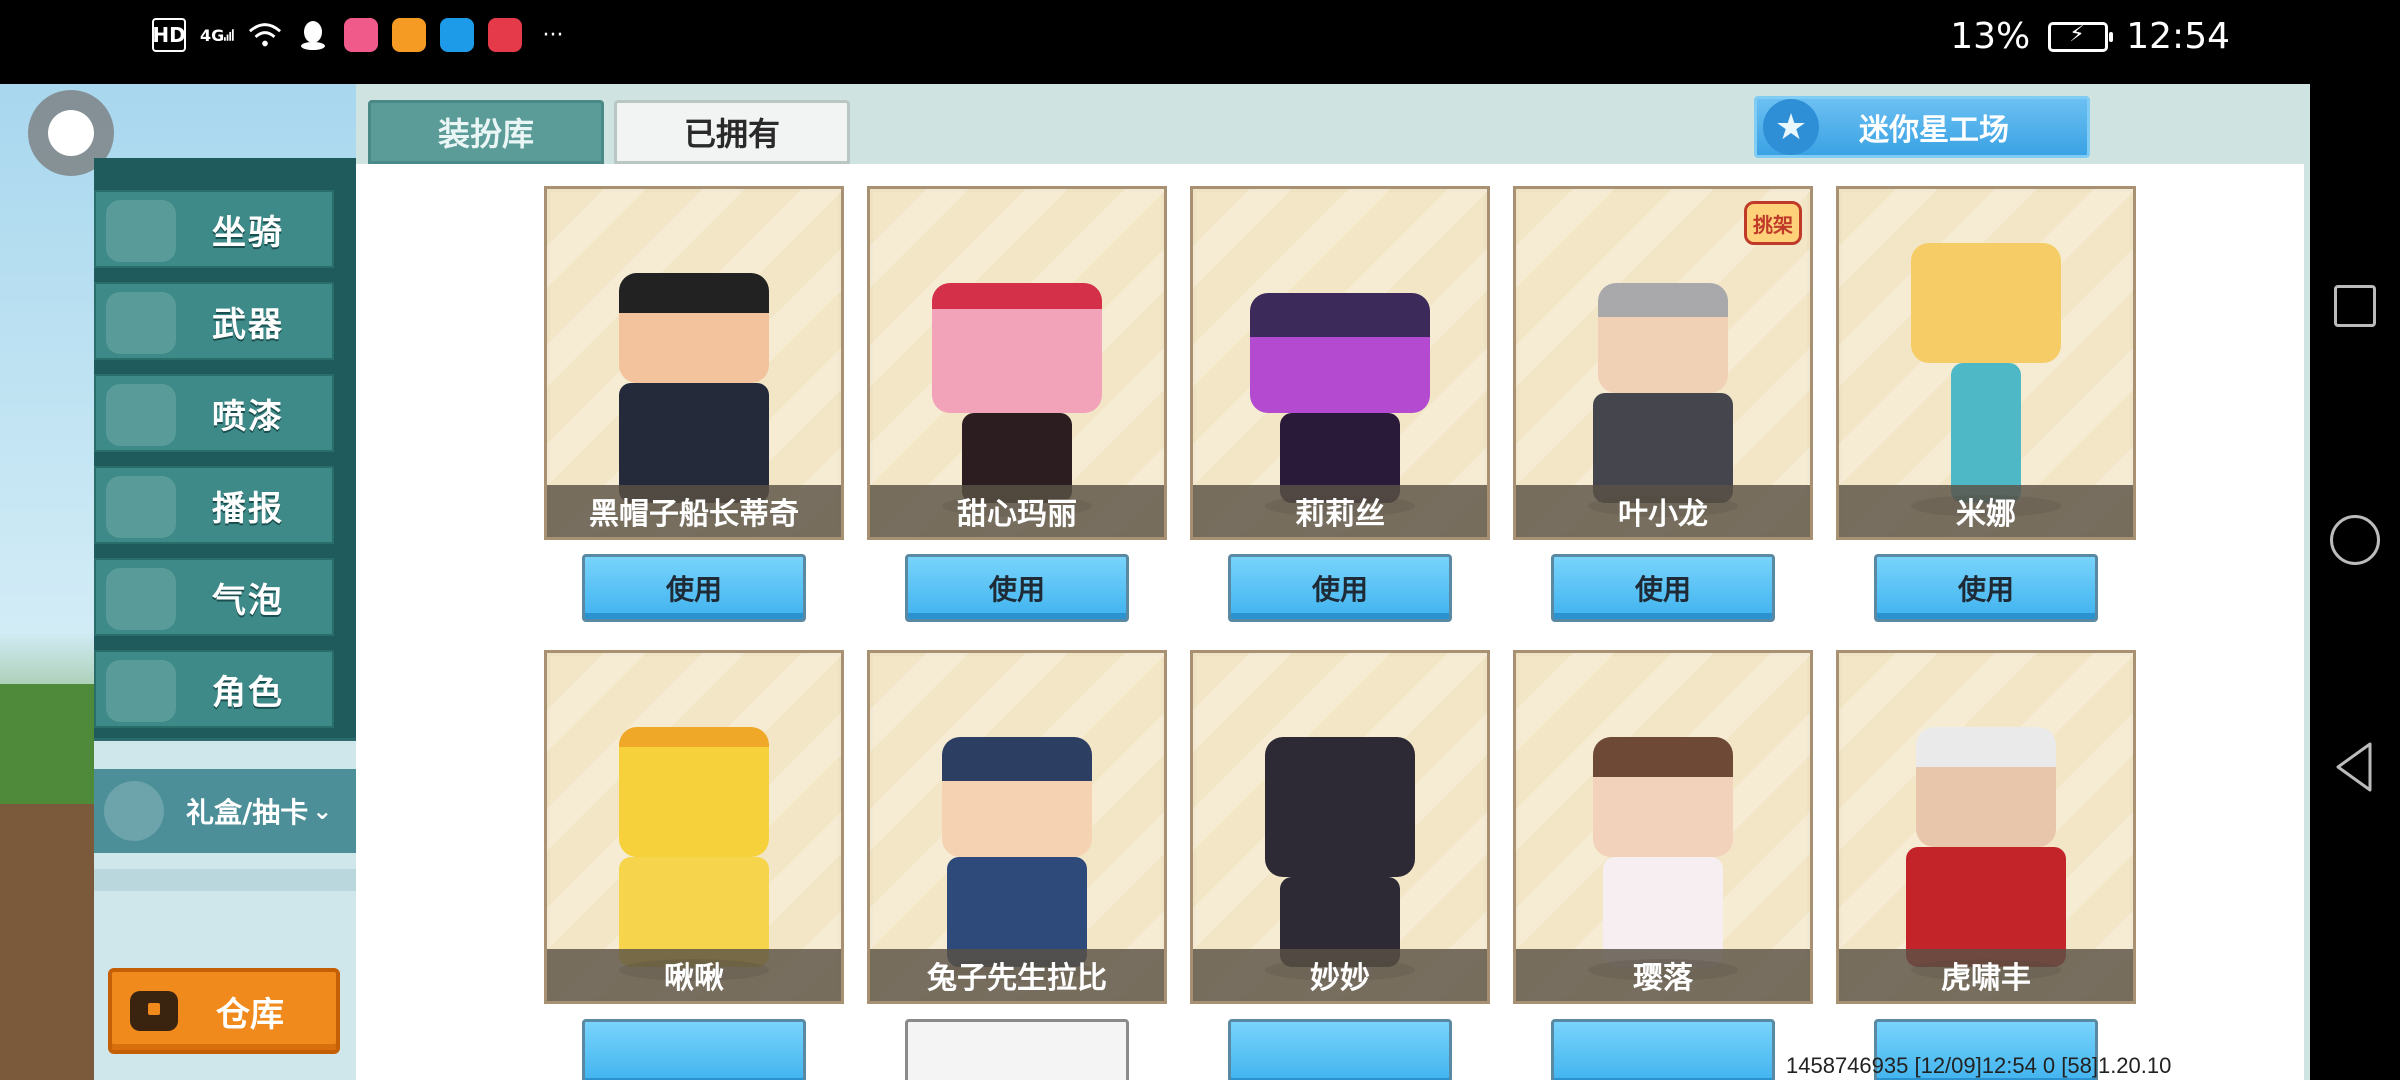  I want to click on skin-name: 甜心玛丽, so click(1017, 511).